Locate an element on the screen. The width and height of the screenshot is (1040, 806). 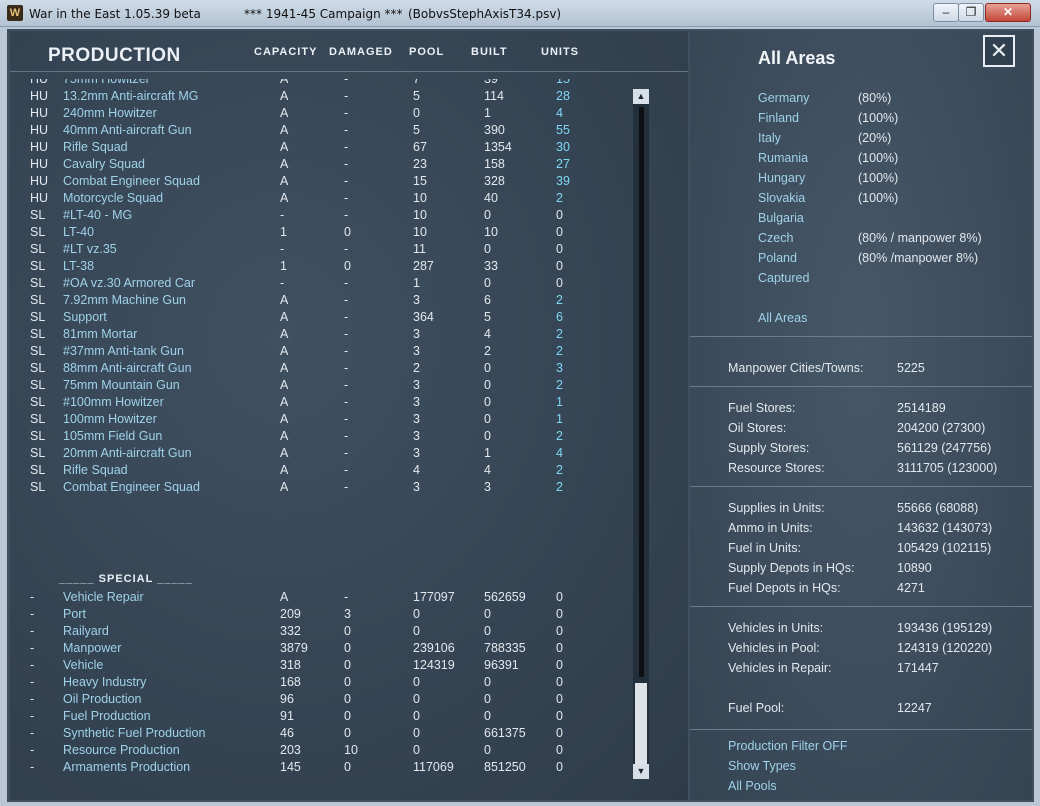
area-item: Rumania (100%) is located at coordinates (893, 160).